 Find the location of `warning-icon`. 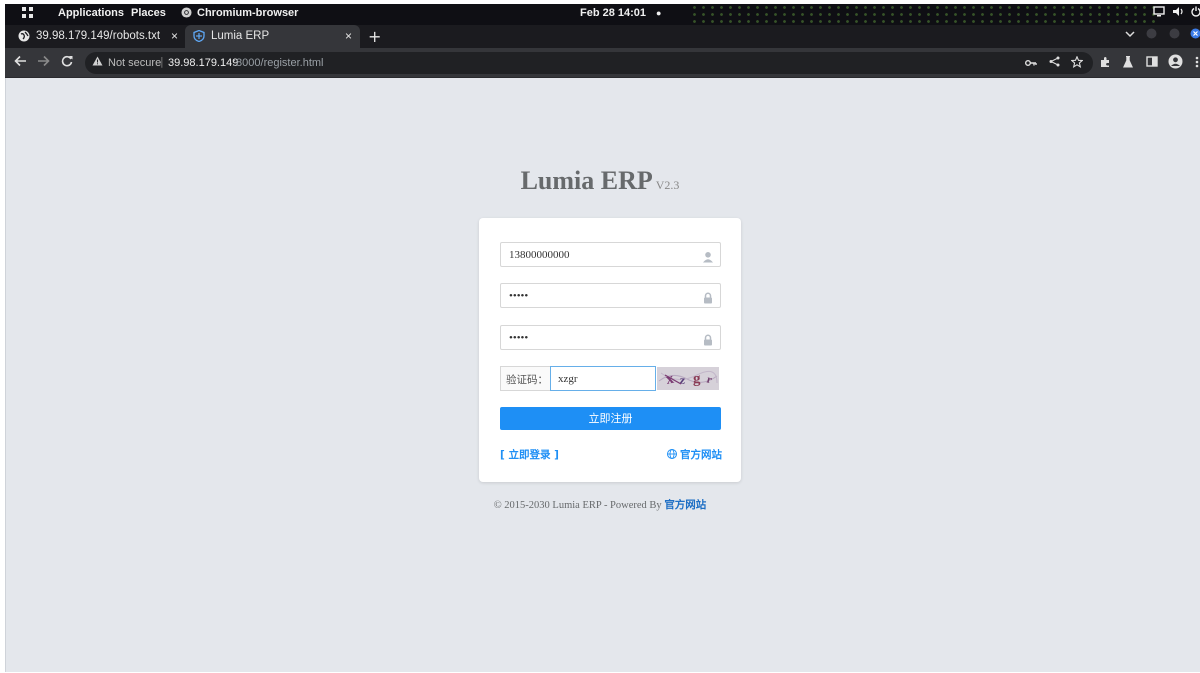

warning-icon is located at coordinates (97, 62).